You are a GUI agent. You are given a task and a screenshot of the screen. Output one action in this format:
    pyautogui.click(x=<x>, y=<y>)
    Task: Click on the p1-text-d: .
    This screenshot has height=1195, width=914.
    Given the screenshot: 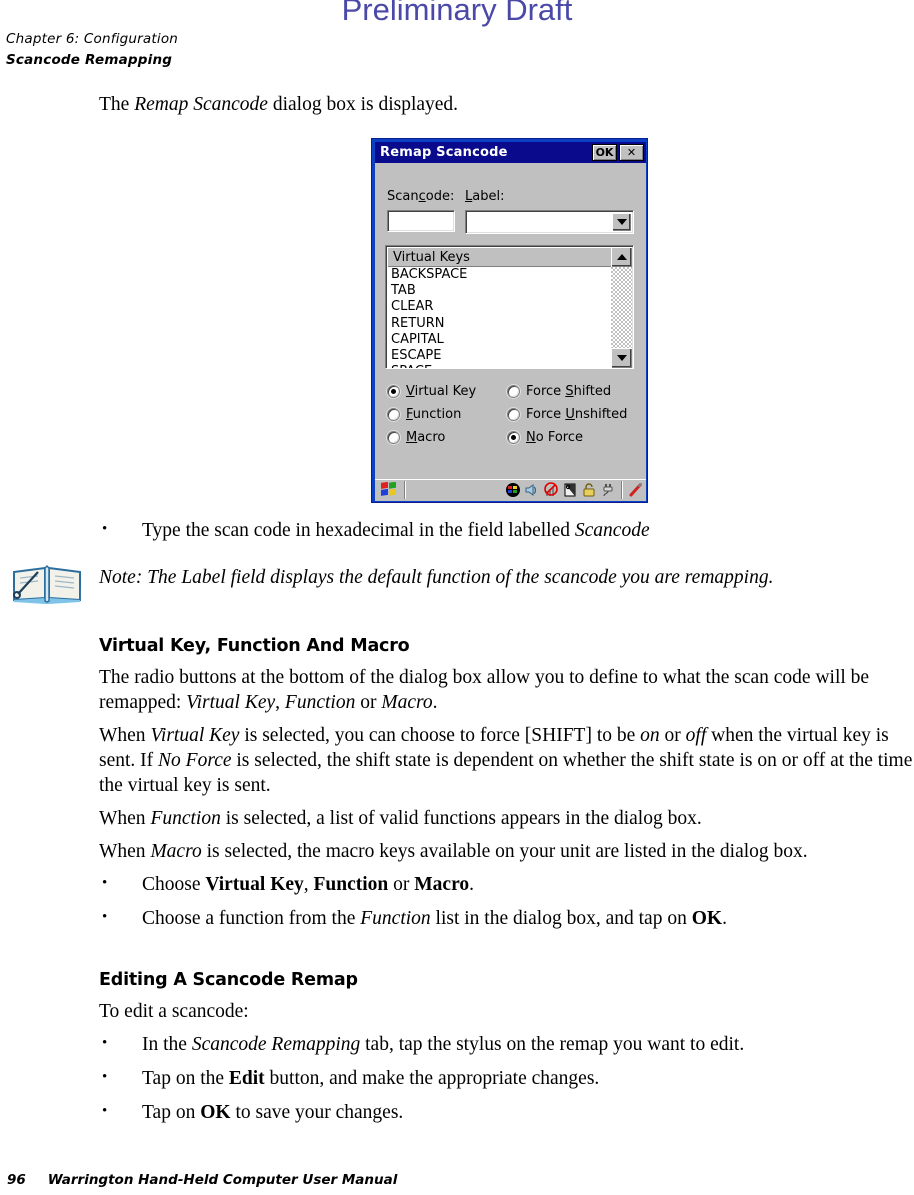 What is the action you would take?
    pyautogui.click(x=435, y=702)
    